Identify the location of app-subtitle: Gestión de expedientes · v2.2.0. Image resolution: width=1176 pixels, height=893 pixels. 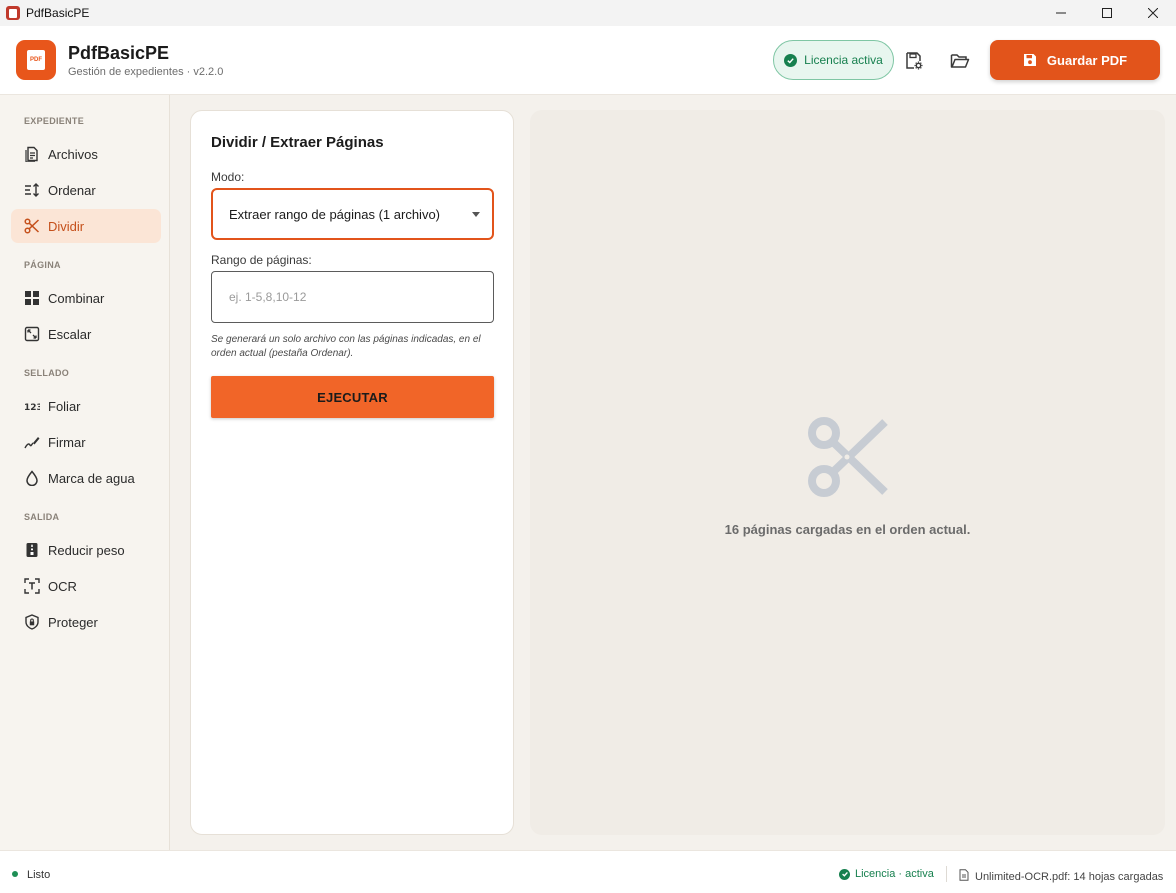
(146, 72).